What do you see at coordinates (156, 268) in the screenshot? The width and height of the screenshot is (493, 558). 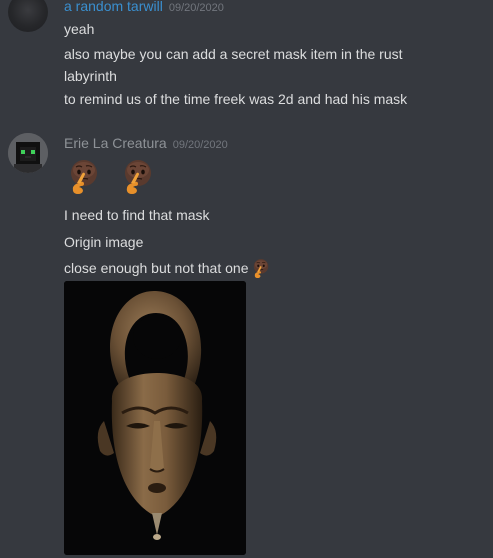 I see `message-text: close enough but not that one` at bounding box center [156, 268].